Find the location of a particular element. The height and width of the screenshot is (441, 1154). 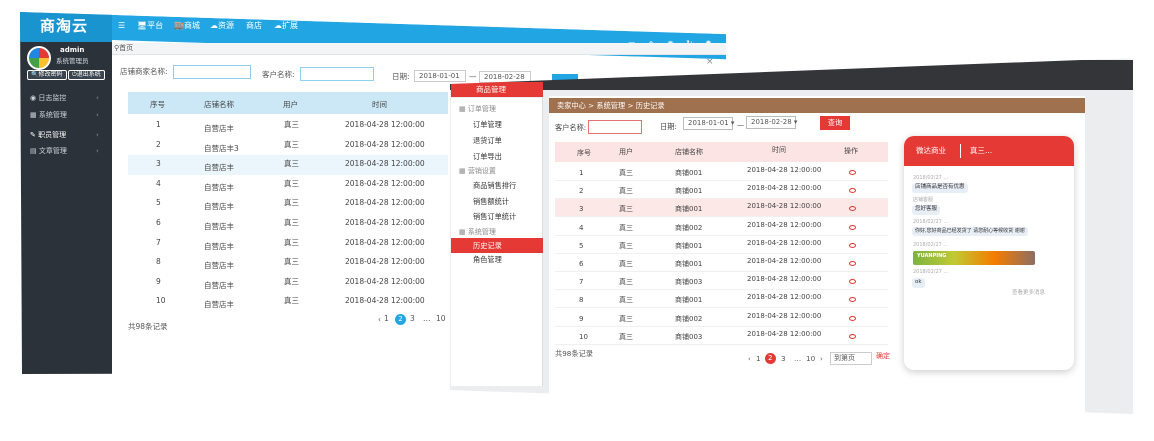

sidebar-item-order-stats: 销售订单统计 is located at coordinates (494, 216).